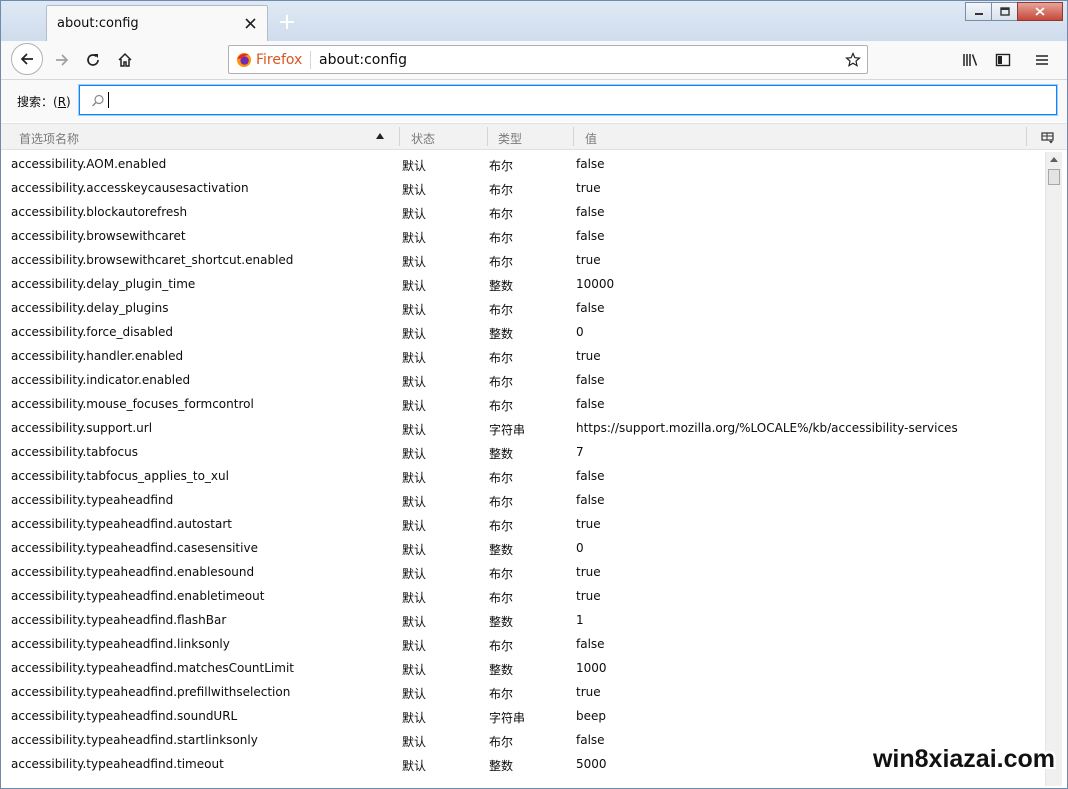 Image resolution: width=1068 pixels, height=789 pixels. I want to click on search-row: 搜索：(R), so click(534, 101).